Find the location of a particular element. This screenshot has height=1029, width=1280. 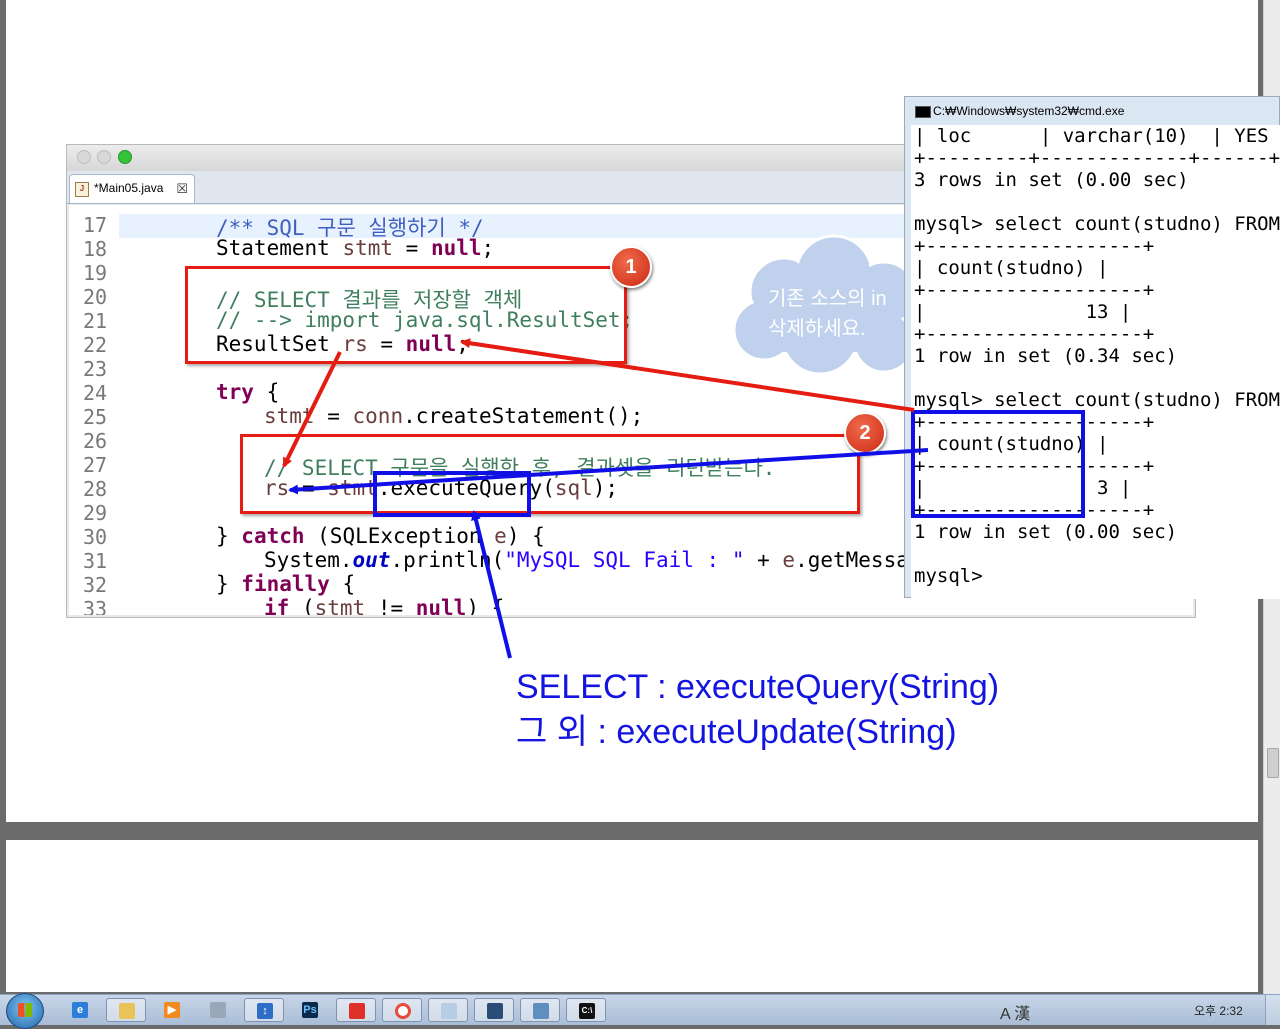

code-token: .println( is located at coordinates (447, 560).